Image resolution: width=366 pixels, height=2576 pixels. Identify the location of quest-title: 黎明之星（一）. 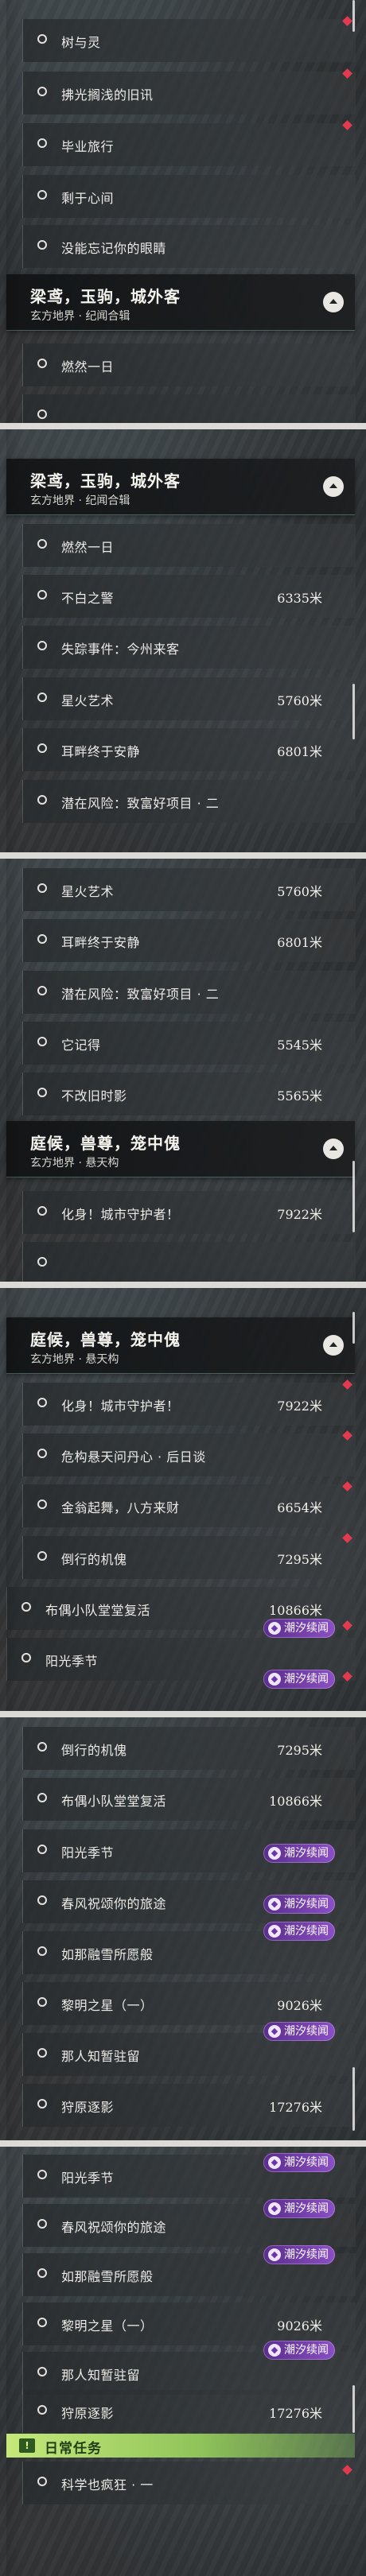
(107, 2326).